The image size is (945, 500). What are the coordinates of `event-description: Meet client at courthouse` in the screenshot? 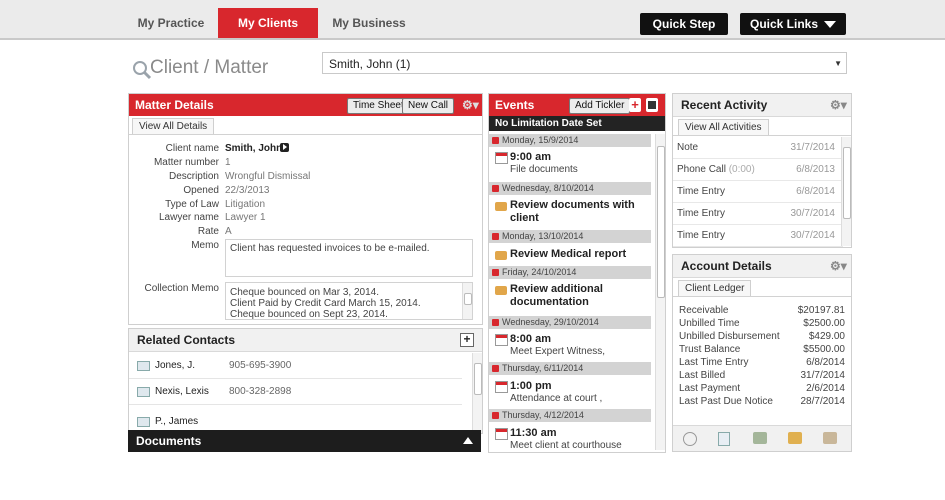 It's located at (566, 445).